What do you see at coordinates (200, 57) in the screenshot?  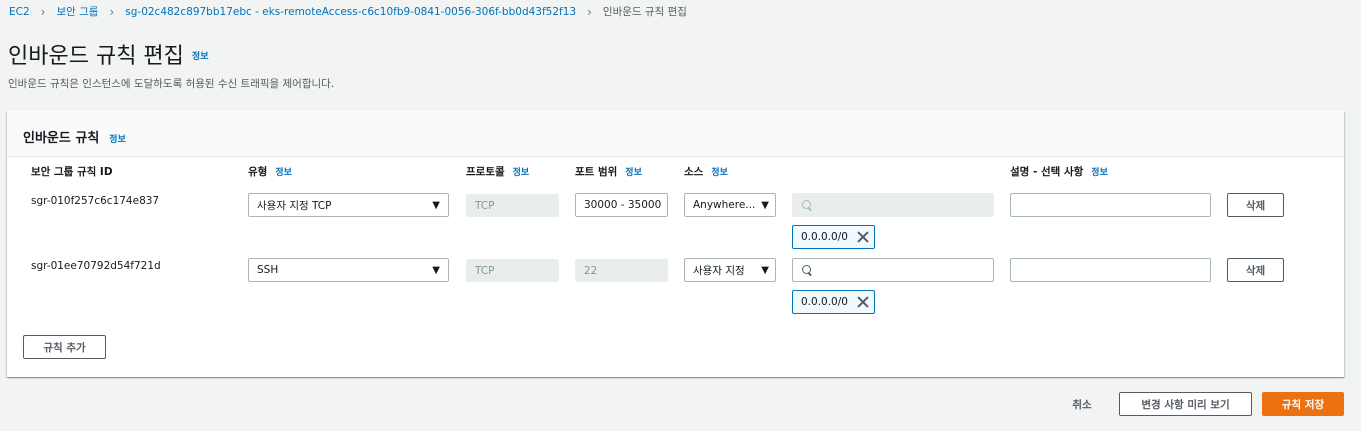 I see `page-info-link: 정보` at bounding box center [200, 57].